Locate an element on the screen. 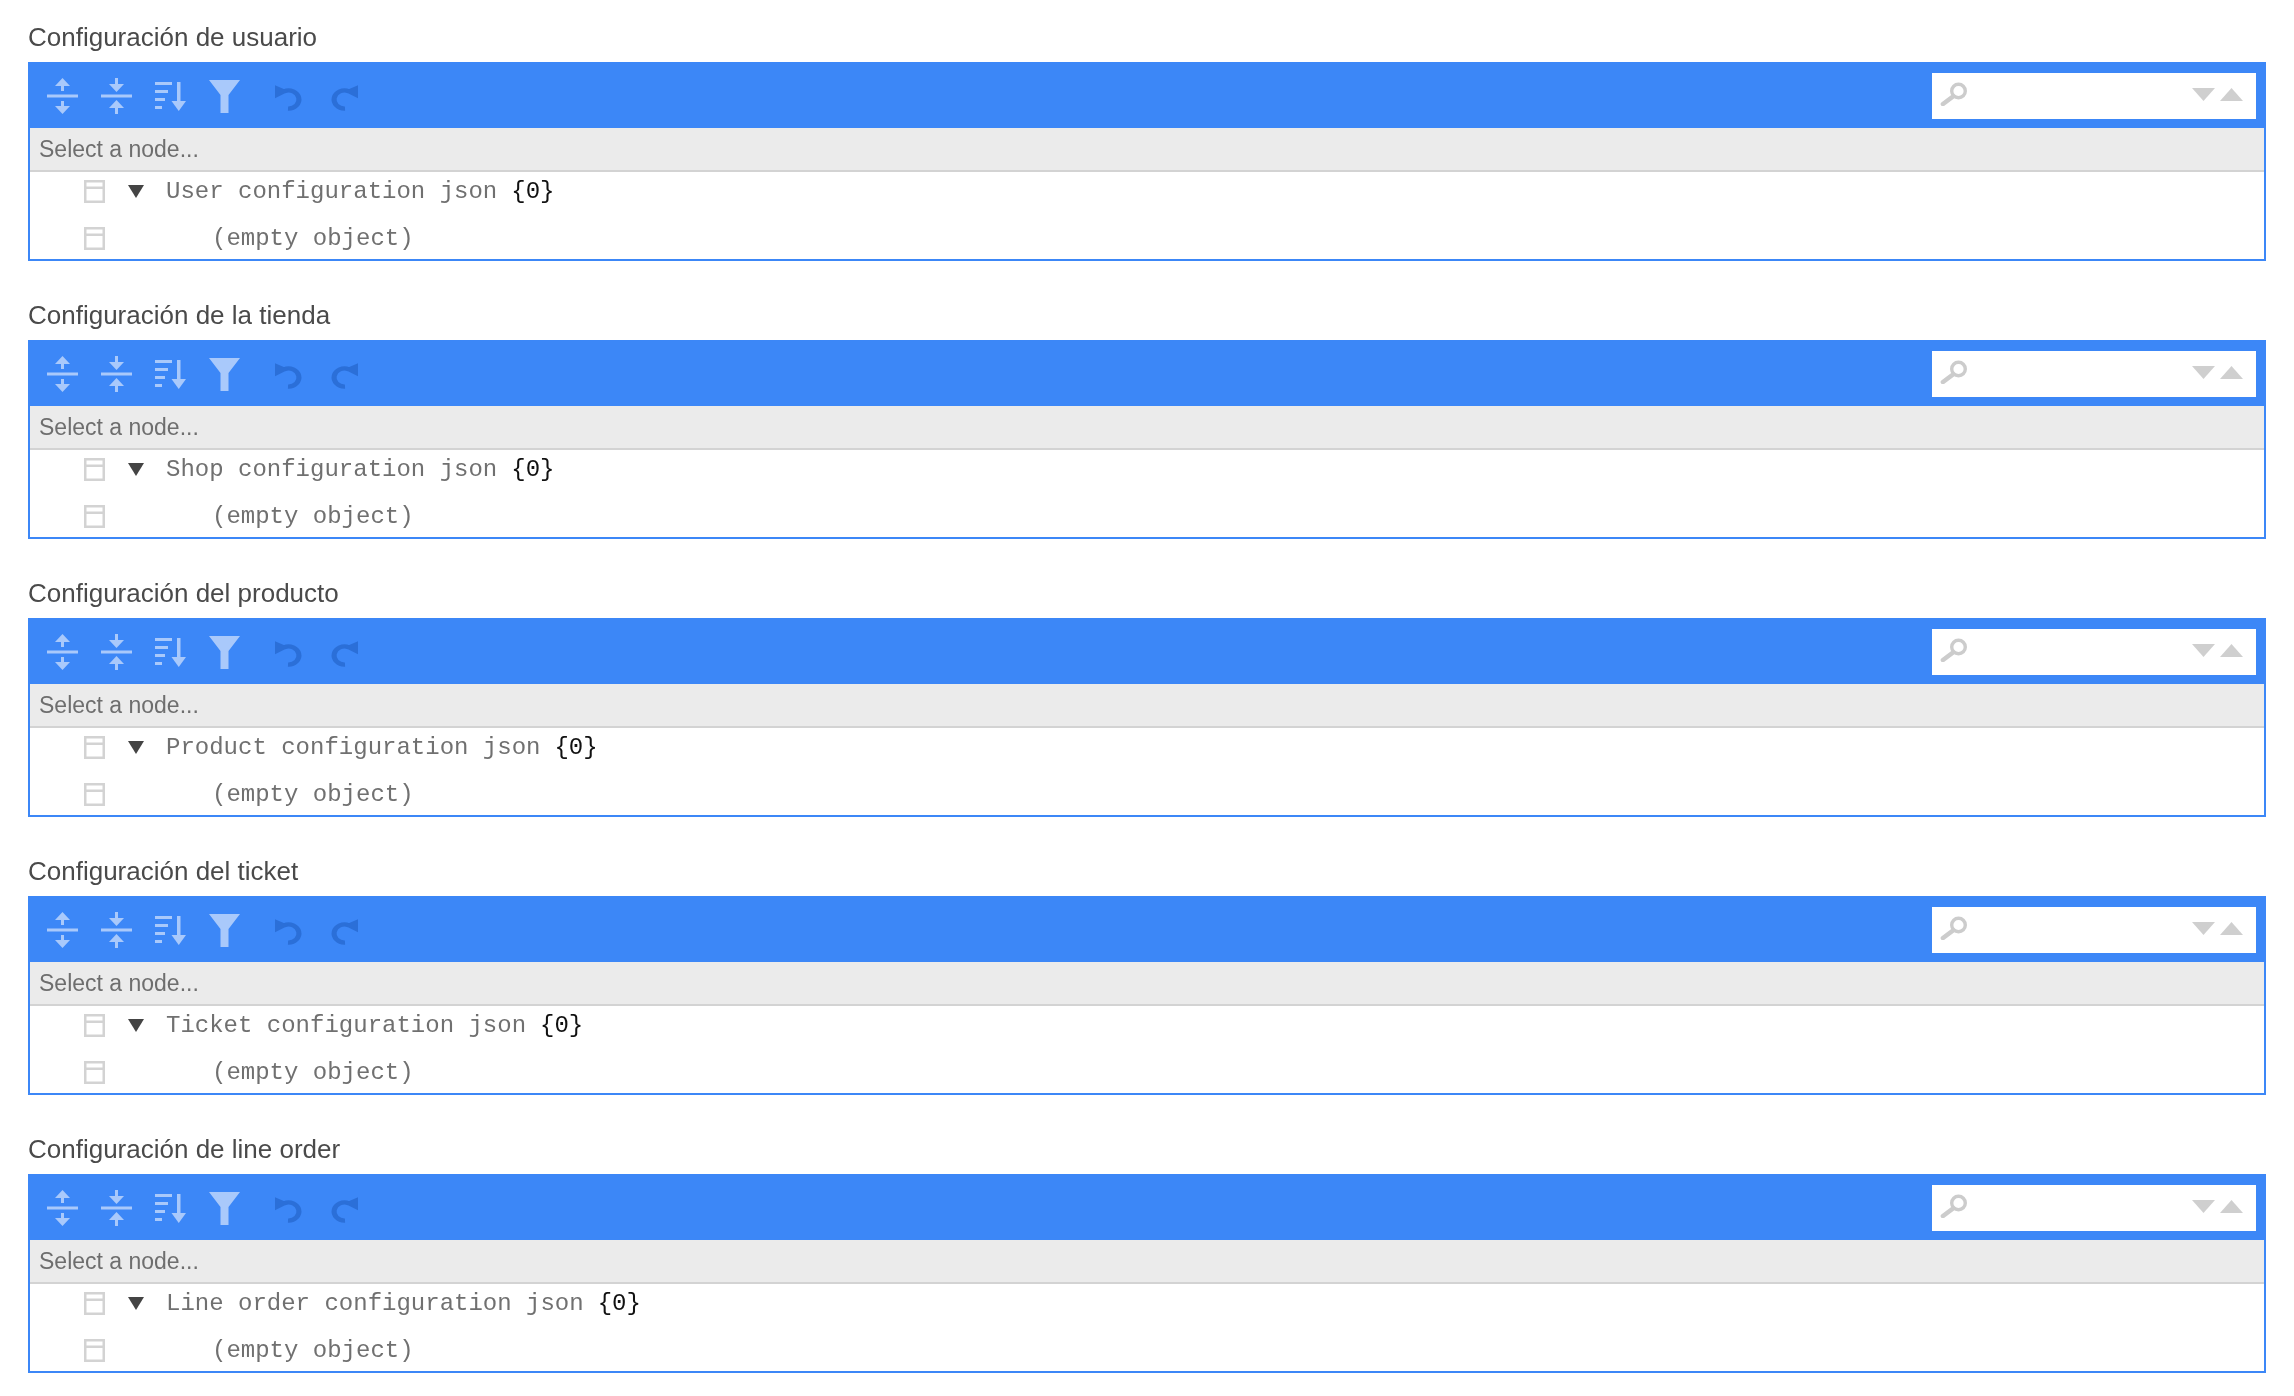 The image size is (2294, 1396). section-title: Configuración de usuario is located at coordinates (173, 37).